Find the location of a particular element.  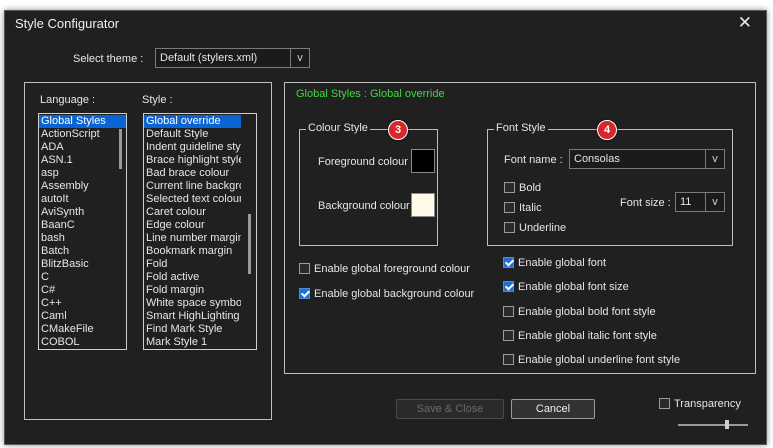

language-list-item: ADA is located at coordinates (82, 147).